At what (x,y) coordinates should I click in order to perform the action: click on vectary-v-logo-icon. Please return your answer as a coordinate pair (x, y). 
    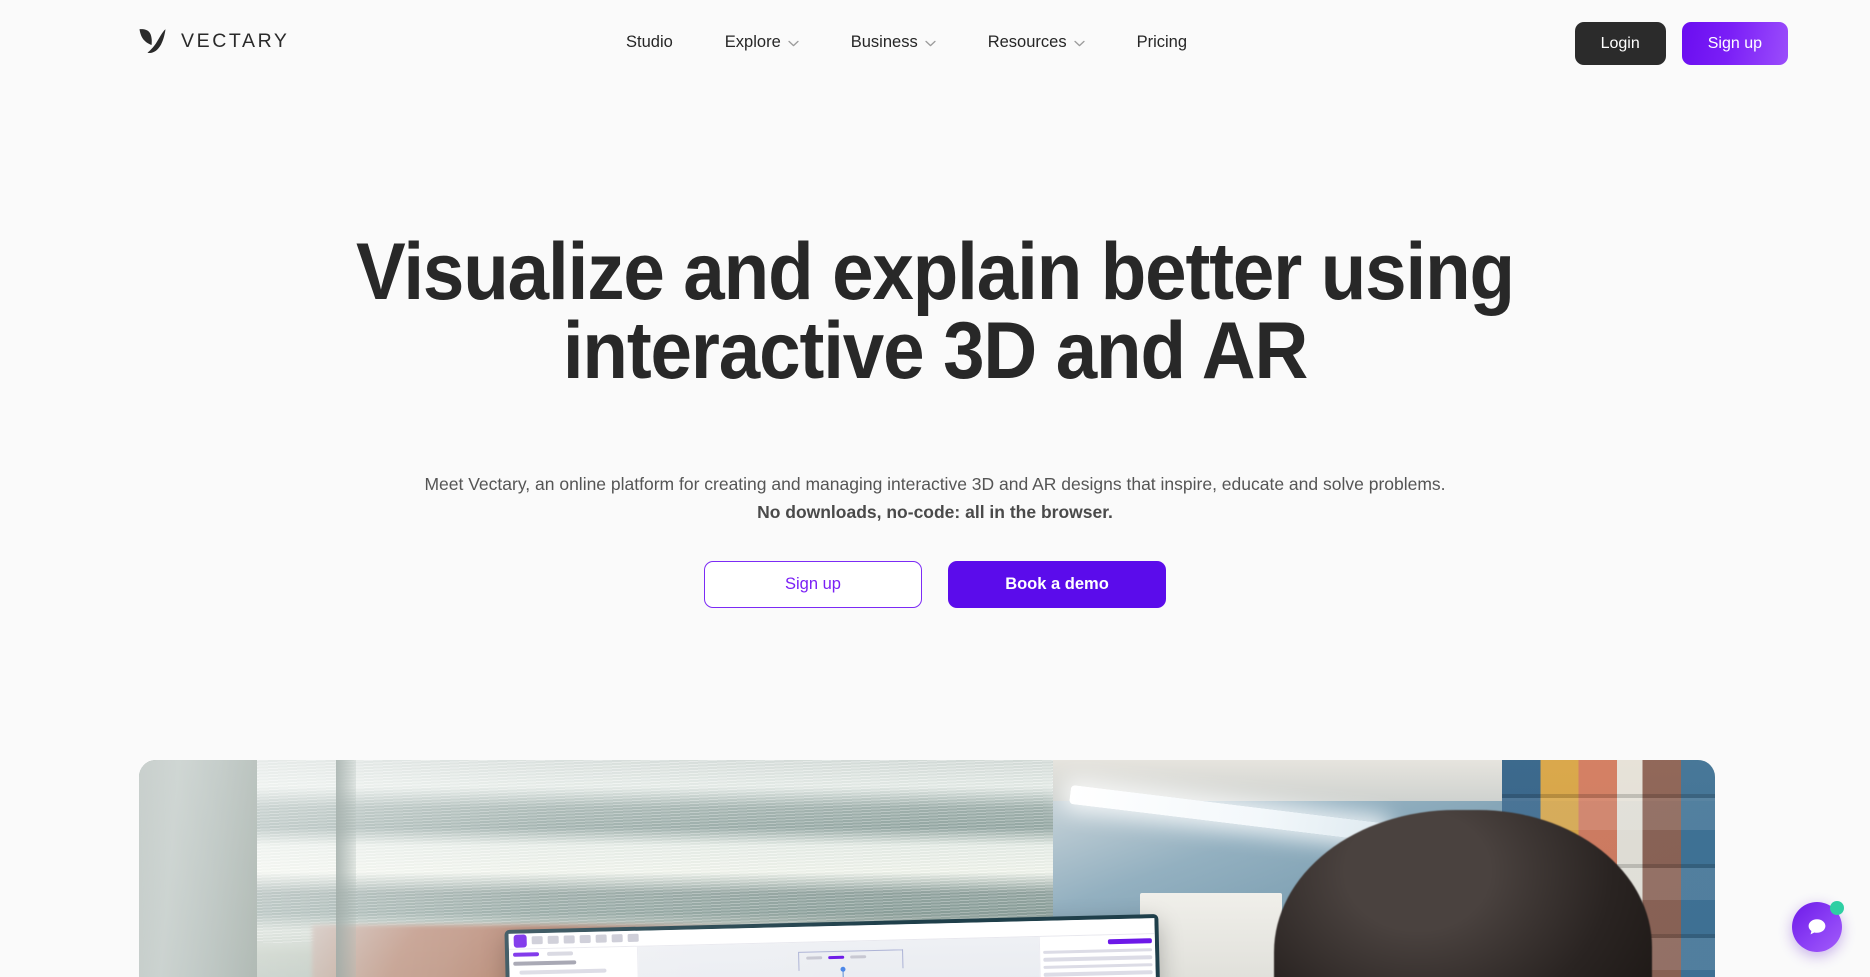
    Looking at the image, I should click on (153, 41).